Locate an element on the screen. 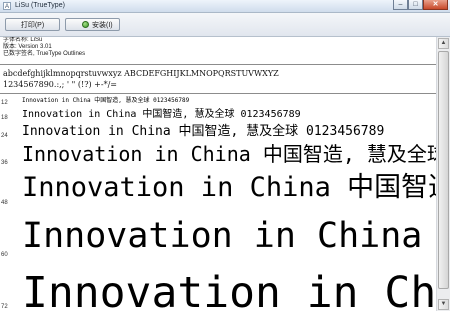 This screenshot has height=311, width=450. font-version-line: 版本: Version 3.01 is located at coordinates (27, 47).